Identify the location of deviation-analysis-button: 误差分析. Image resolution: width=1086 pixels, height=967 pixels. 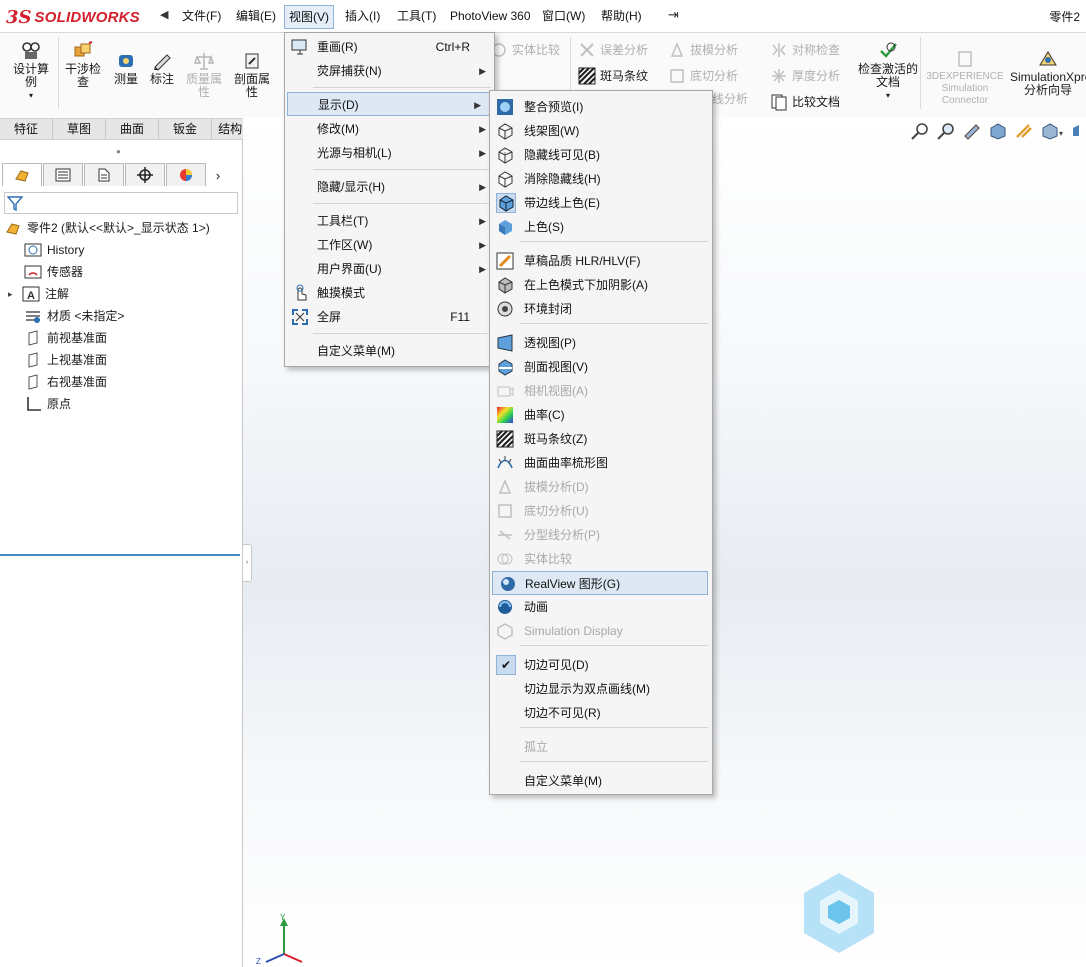
(613, 50).